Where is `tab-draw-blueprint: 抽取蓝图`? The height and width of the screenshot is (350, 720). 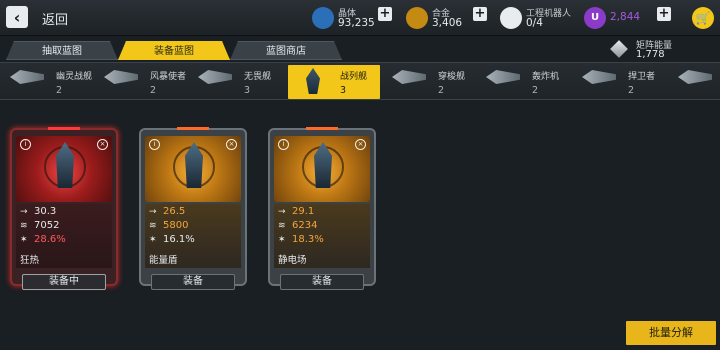
tab-draw-blueprint: 抽取蓝图 is located at coordinates (62, 50).